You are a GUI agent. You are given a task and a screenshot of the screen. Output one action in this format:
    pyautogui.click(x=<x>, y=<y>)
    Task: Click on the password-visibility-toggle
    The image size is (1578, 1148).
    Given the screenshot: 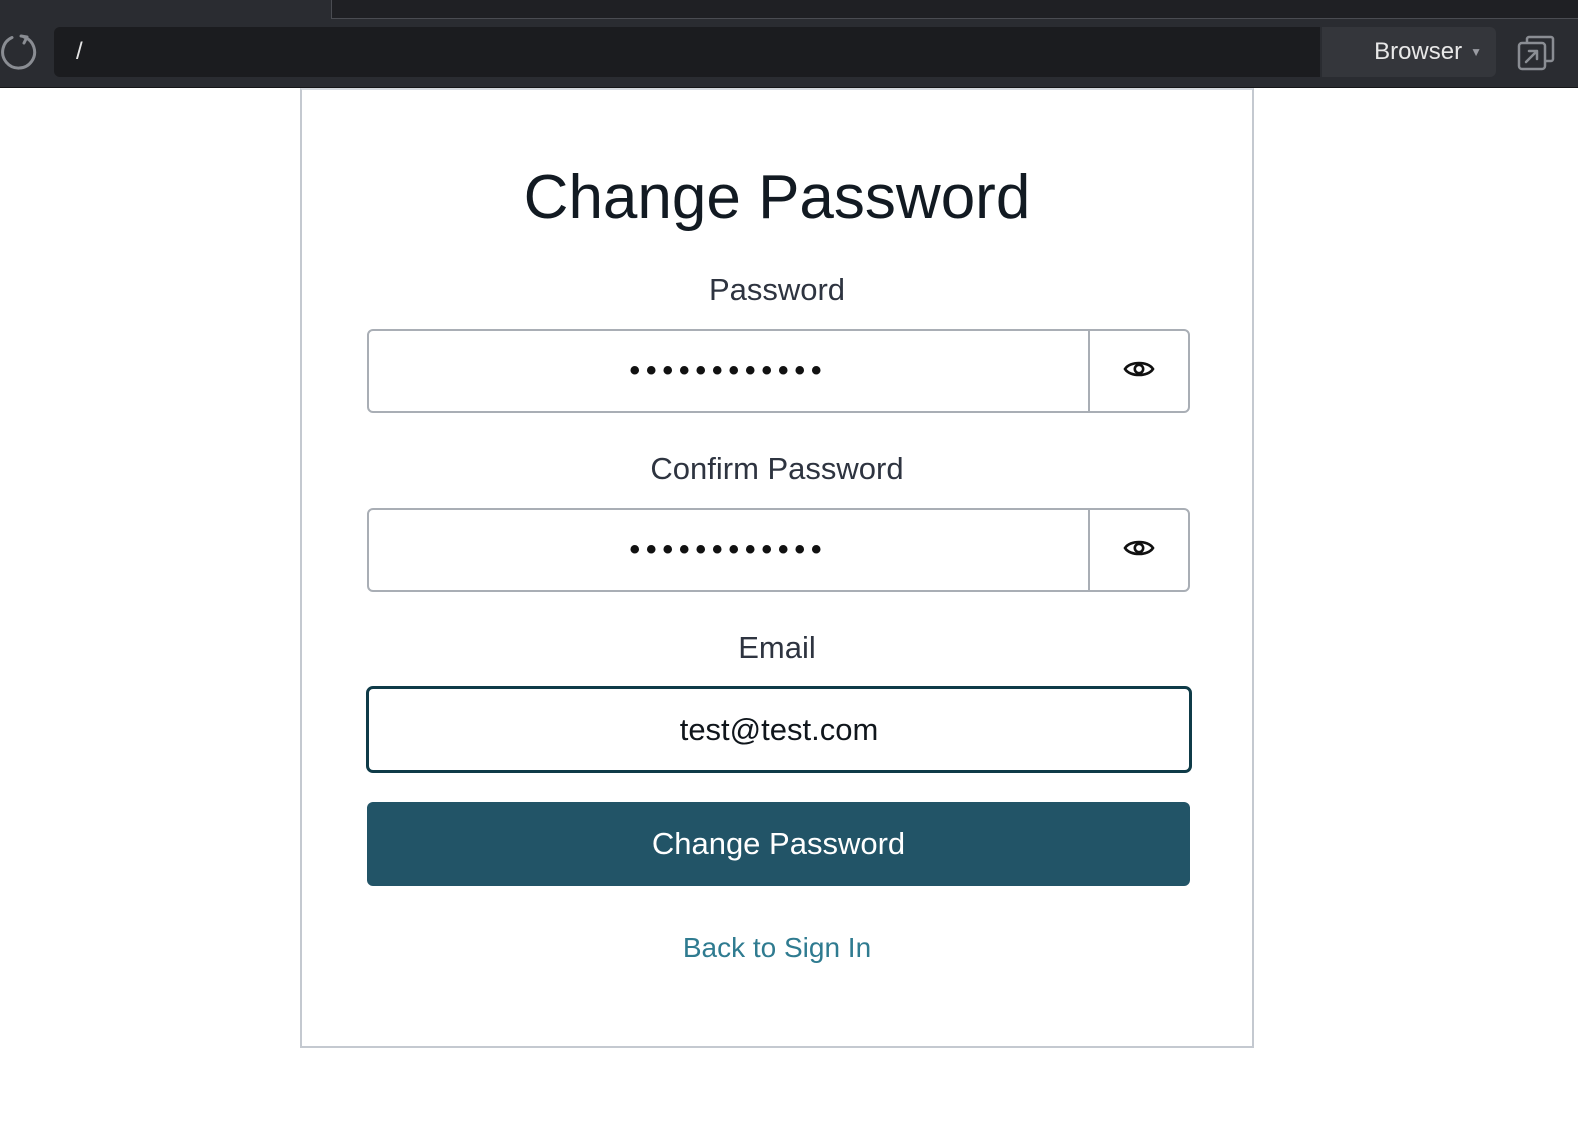 What is the action you would take?
    pyautogui.click(x=1139, y=371)
    